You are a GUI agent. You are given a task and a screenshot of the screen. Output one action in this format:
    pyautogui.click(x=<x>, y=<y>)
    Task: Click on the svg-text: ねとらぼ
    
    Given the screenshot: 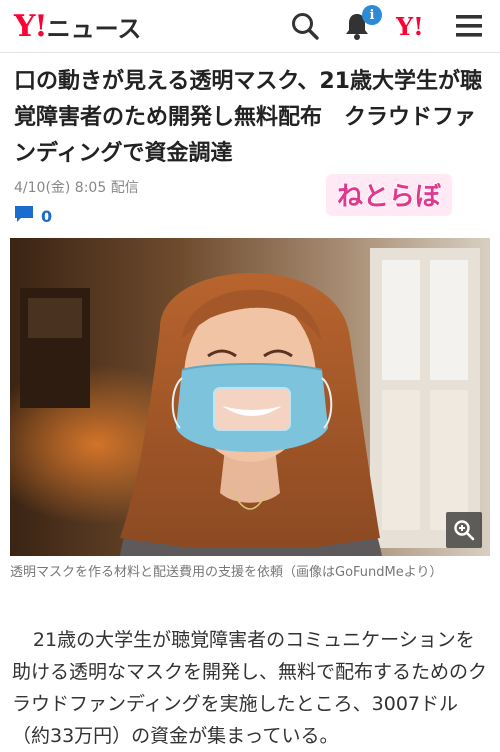 What is the action you would take?
    pyautogui.click(x=389, y=197)
    